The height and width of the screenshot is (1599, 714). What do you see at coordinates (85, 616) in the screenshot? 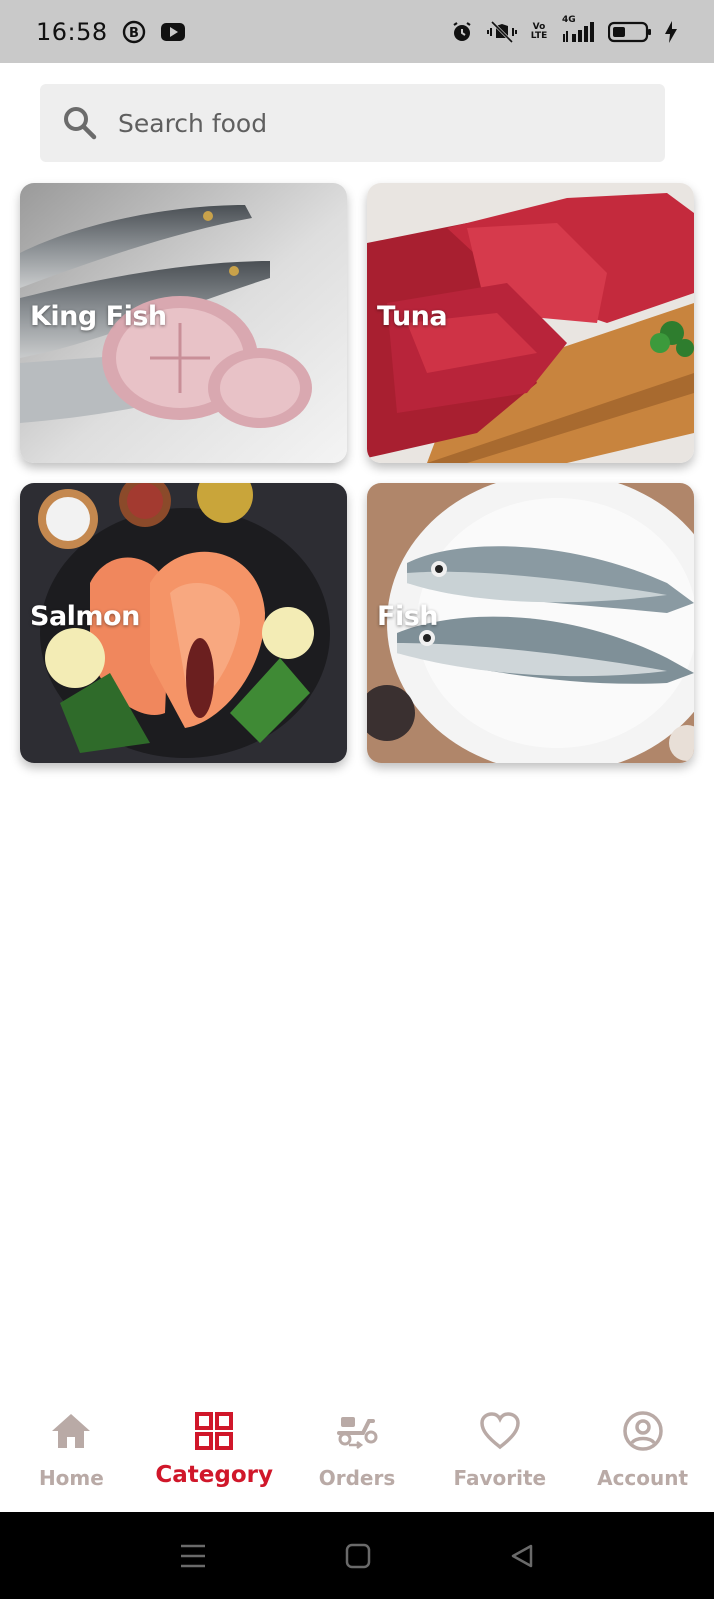
I see `category-label: Salmon` at bounding box center [85, 616].